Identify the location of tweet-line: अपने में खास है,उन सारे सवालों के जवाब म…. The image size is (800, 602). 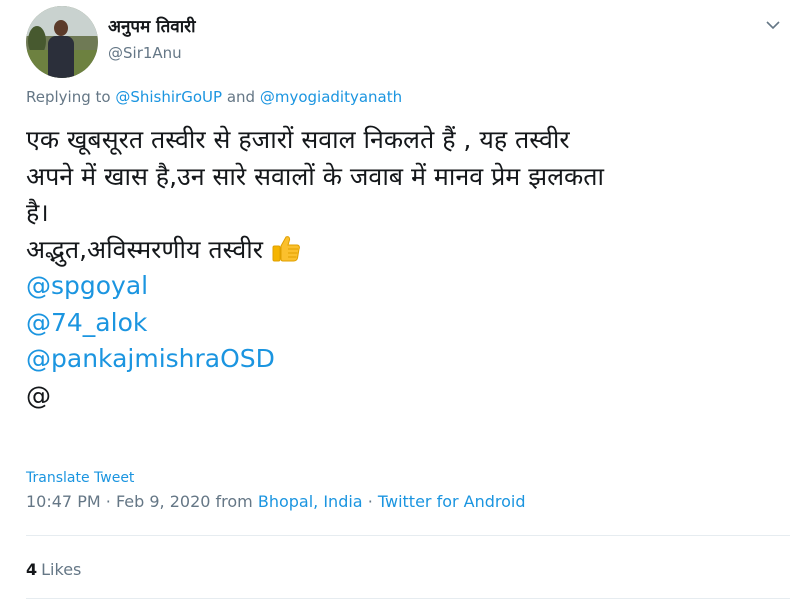
(315, 176).